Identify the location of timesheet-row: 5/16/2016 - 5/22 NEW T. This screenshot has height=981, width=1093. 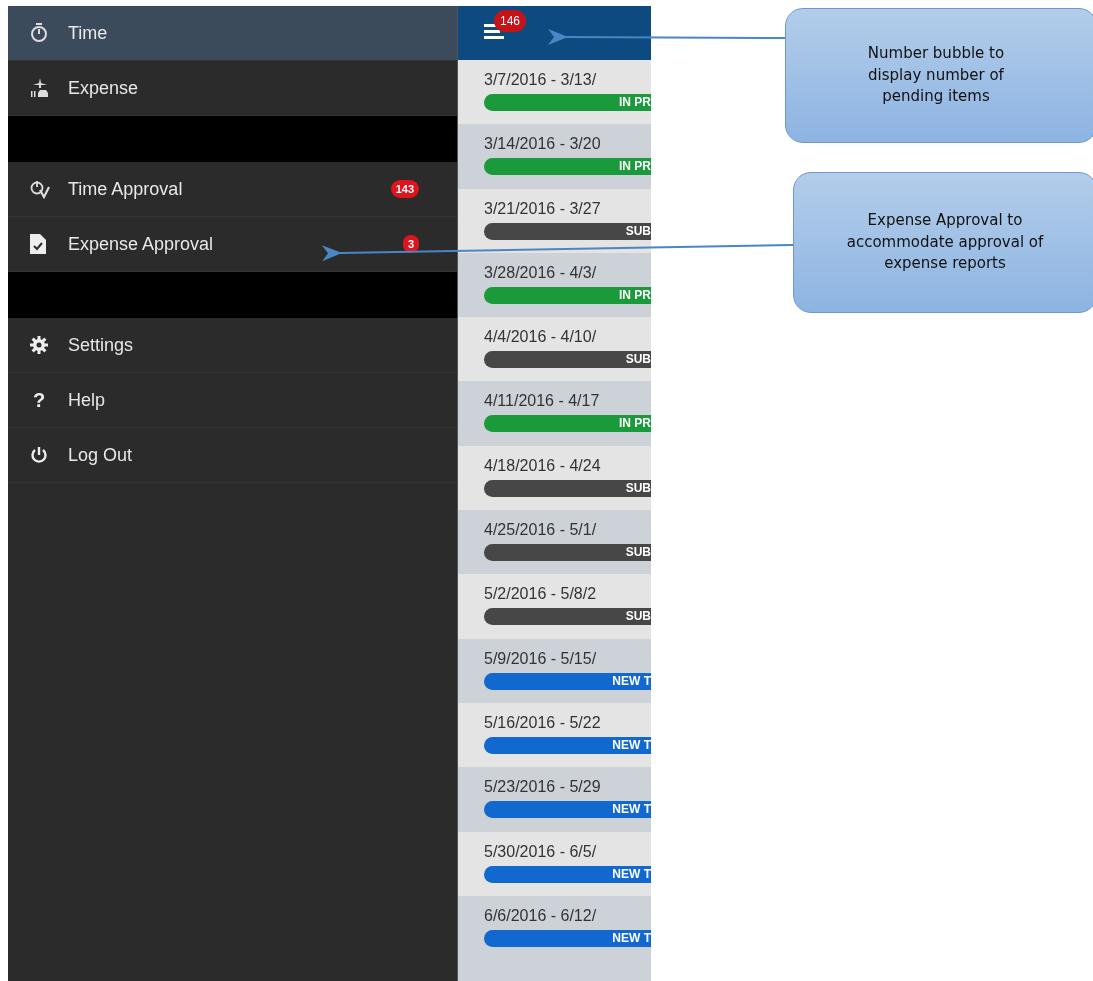
(554, 735).